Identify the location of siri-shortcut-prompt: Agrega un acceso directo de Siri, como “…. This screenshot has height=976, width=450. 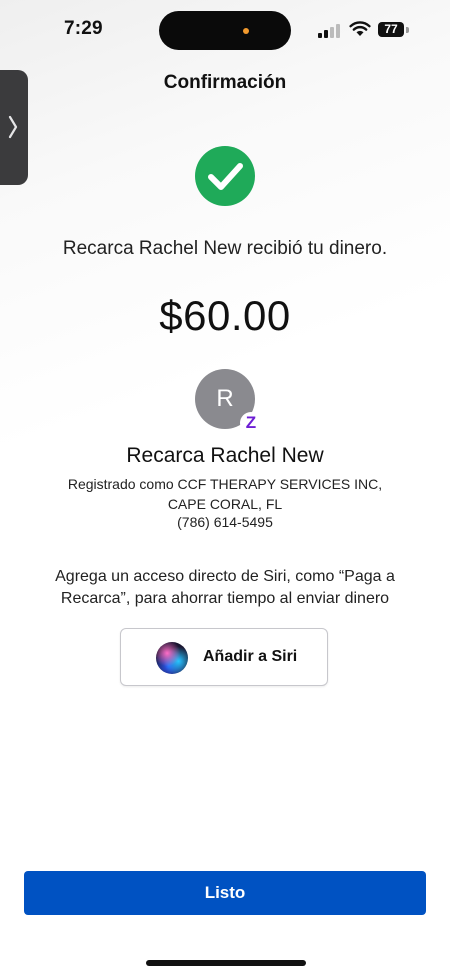
(225, 587).